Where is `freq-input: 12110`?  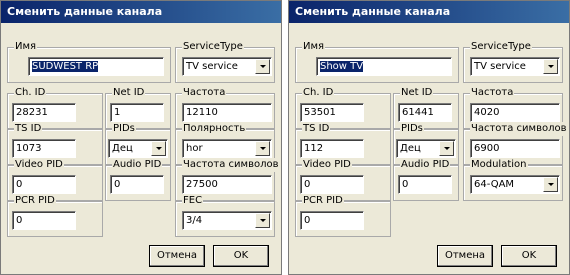
freq-input: 12110 is located at coordinates (227, 112).